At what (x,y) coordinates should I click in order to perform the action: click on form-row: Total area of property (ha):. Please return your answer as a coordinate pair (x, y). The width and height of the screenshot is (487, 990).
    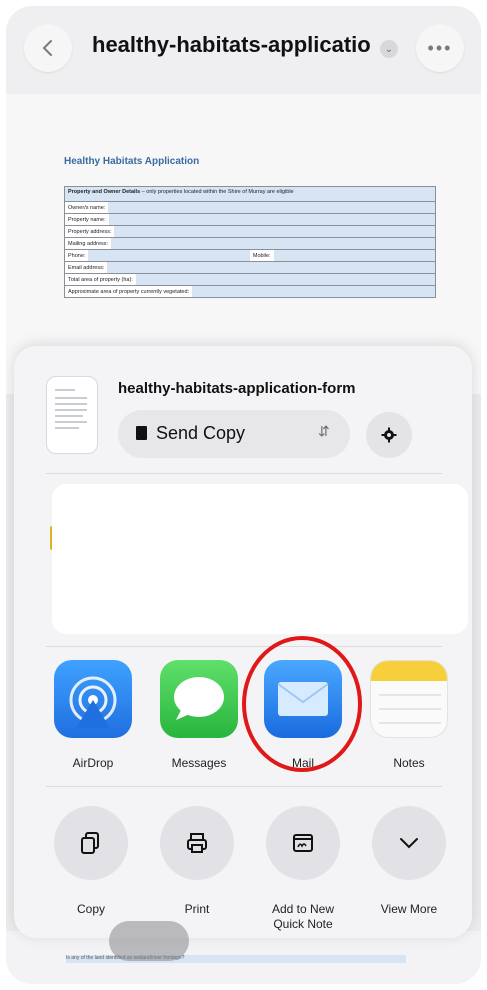
    Looking at the image, I should click on (250, 280).